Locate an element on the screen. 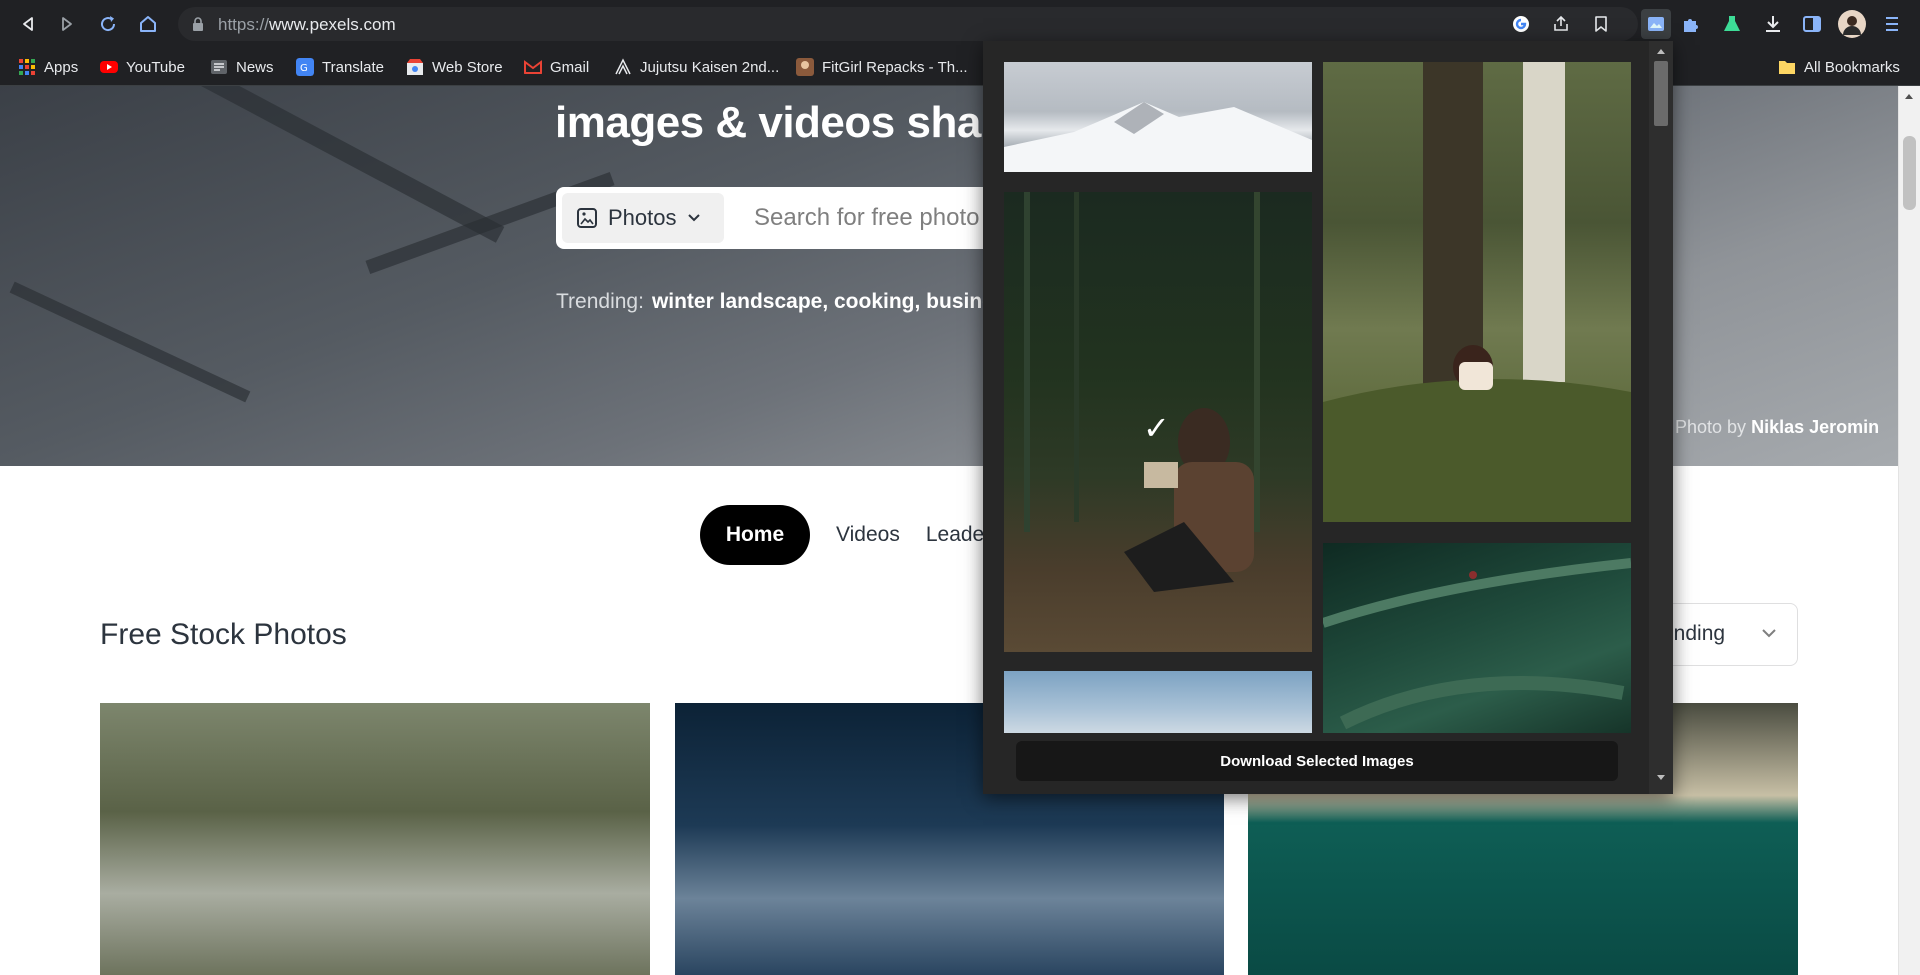  svg-text: G is located at coordinates (304, 68).